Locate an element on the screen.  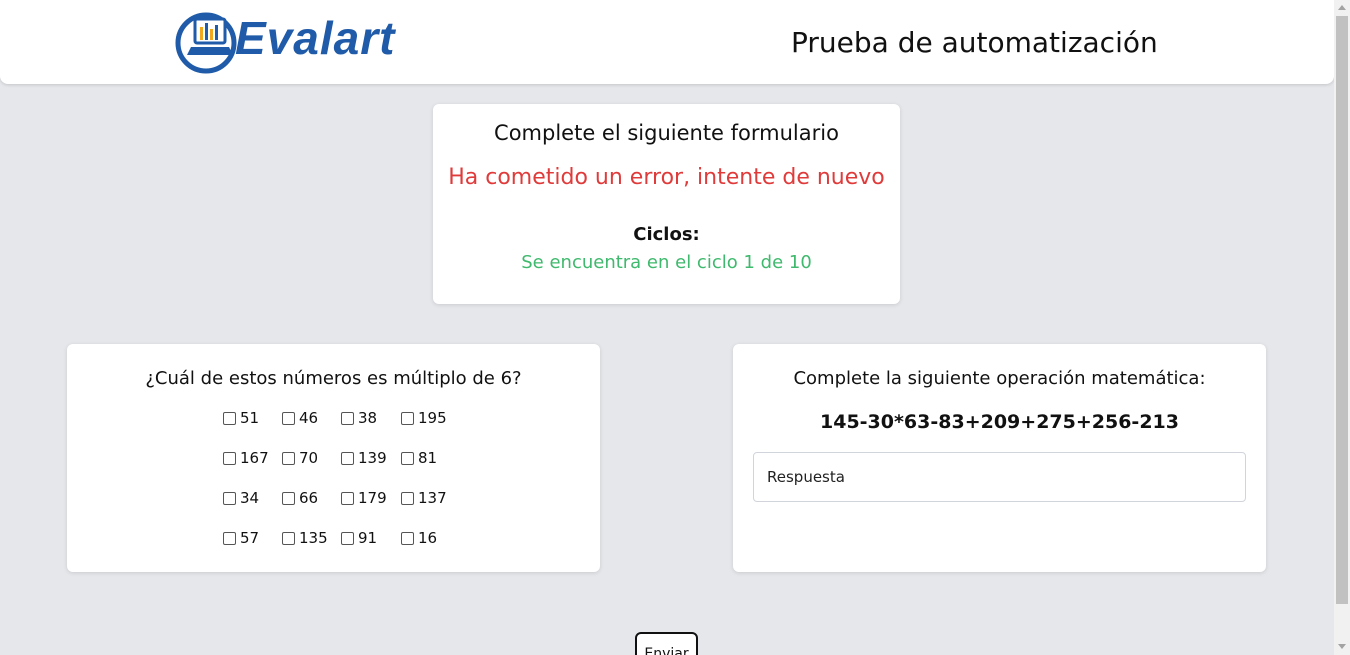
option-label: 34 is located at coordinates (250, 498).